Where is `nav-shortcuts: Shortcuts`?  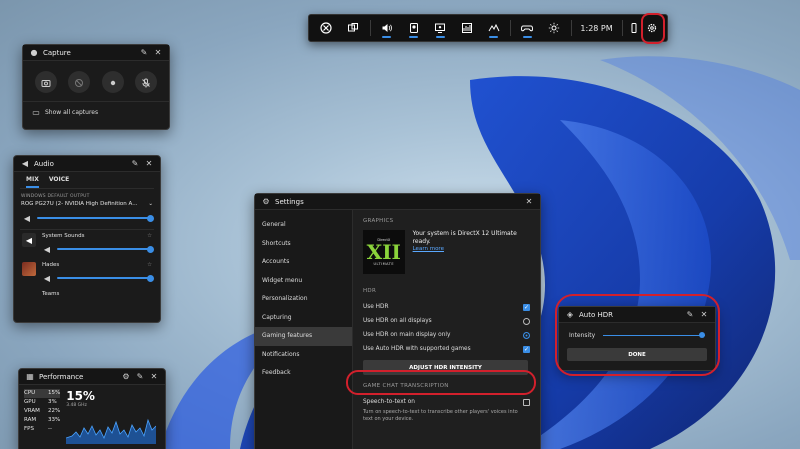
nav-shortcuts: Shortcuts is located at coordinates (303, 244).